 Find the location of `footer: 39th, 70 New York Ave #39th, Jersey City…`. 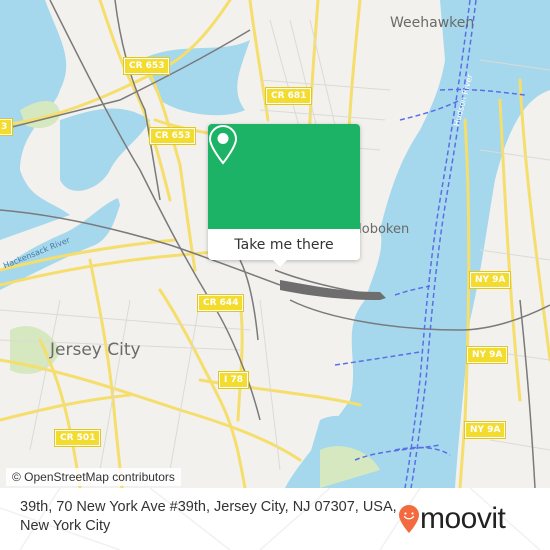

footer: 39th, 70 New York Ave #39th, Jersey City… is located at coordinates (275, 519).